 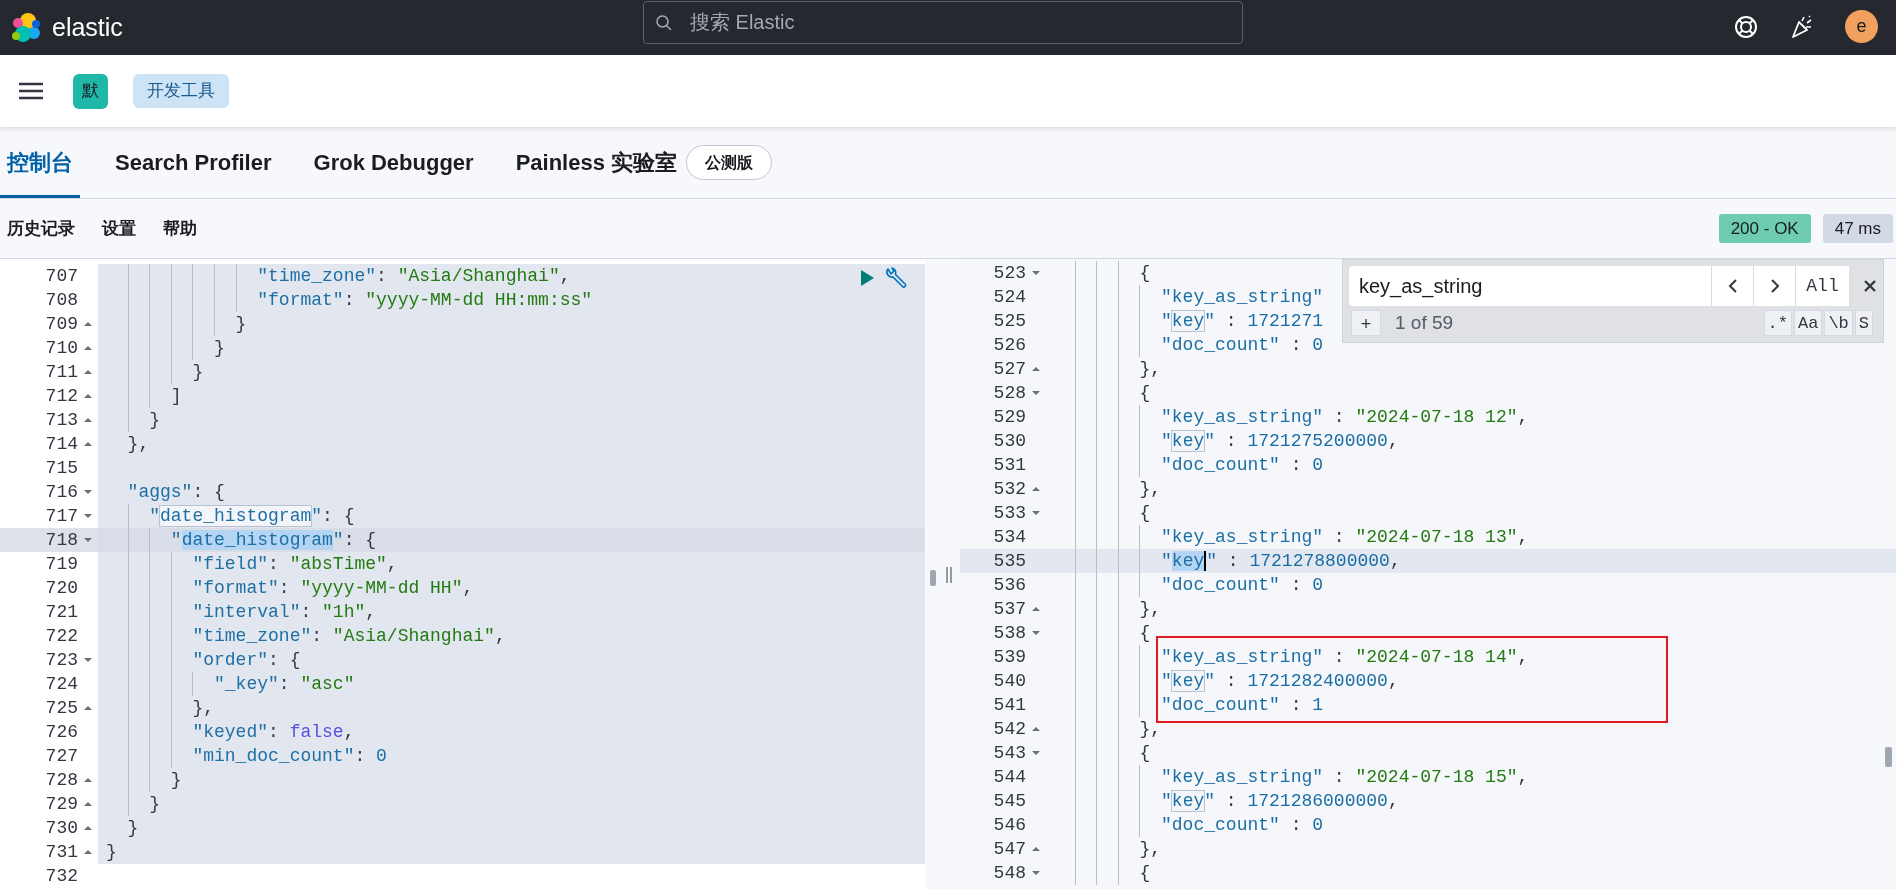 I want to click on line-number: 711, so click(x=61, y=372).